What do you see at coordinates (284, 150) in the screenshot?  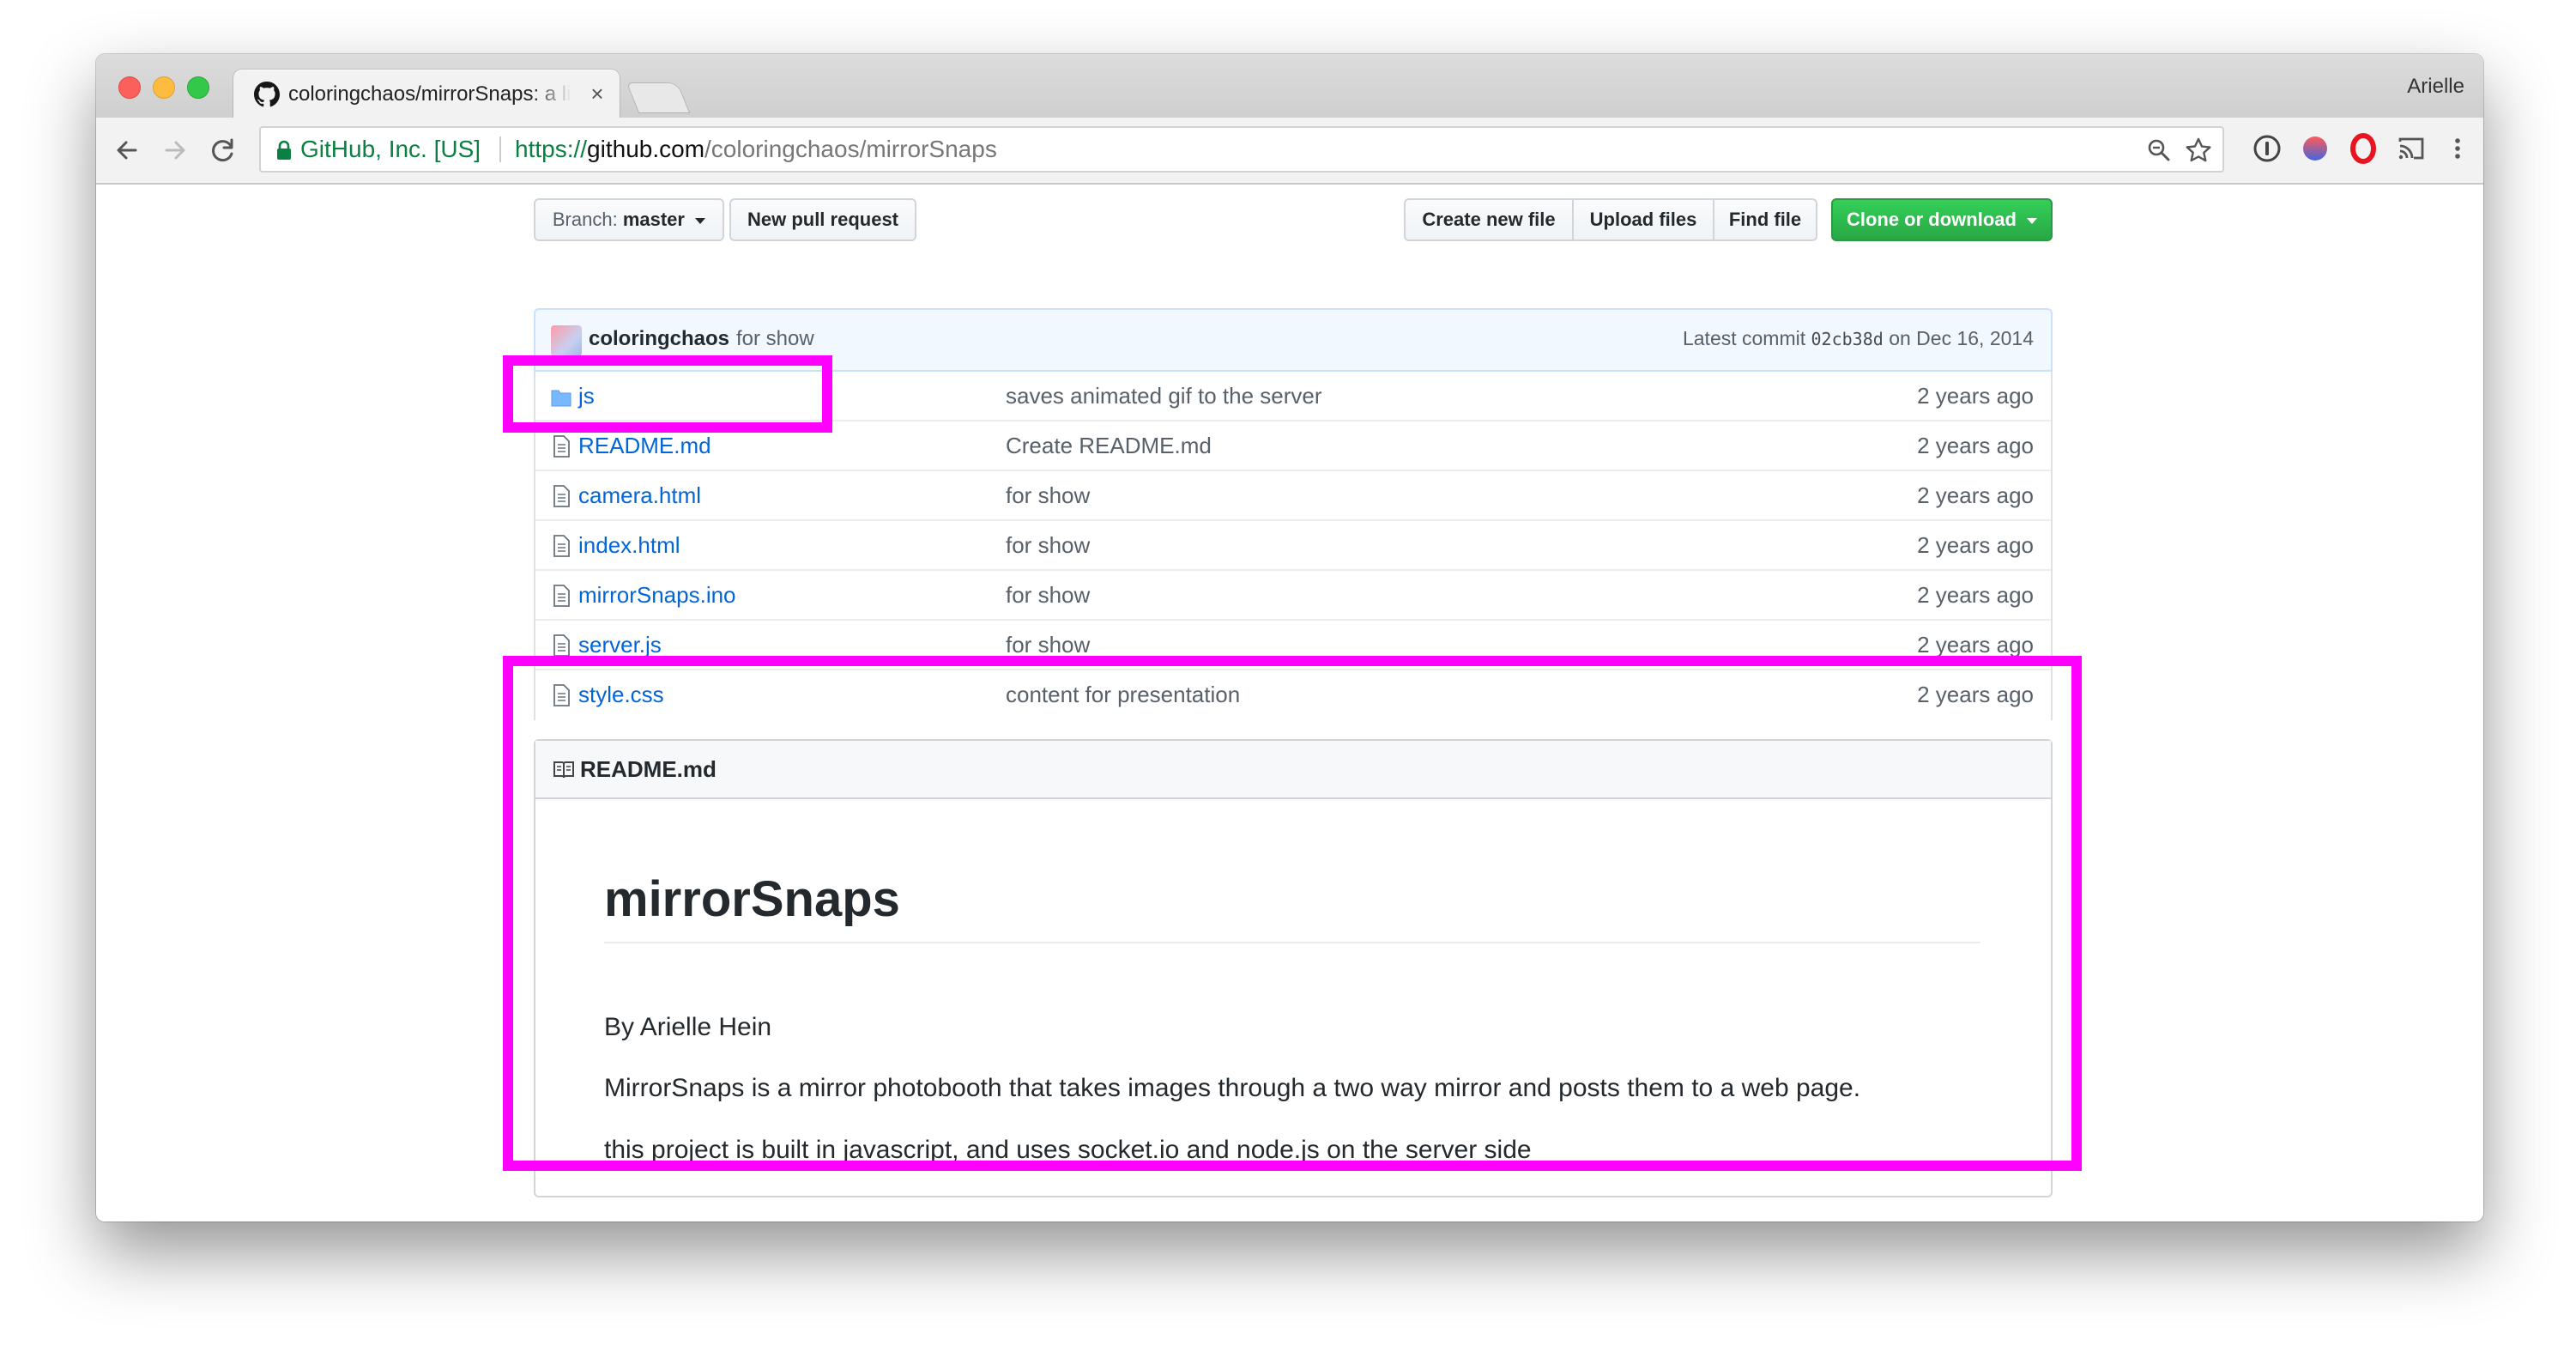 I see `lock-icon` at bounding box center [284, 150].